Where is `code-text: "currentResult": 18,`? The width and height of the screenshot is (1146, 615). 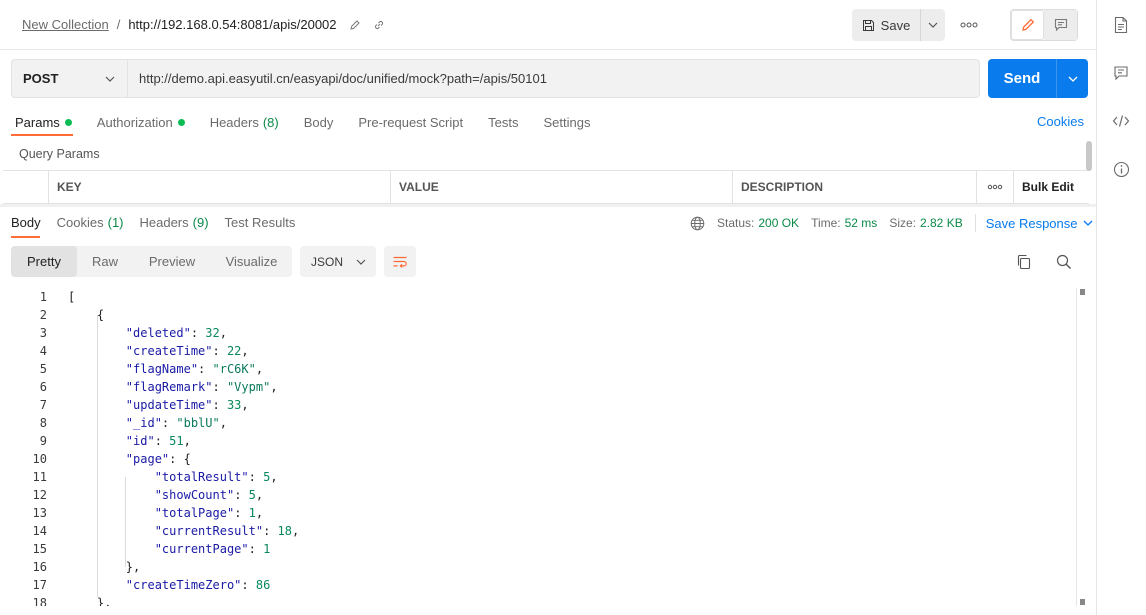 code-text: "currentResult": 18, is located at coordinates (227, 531).